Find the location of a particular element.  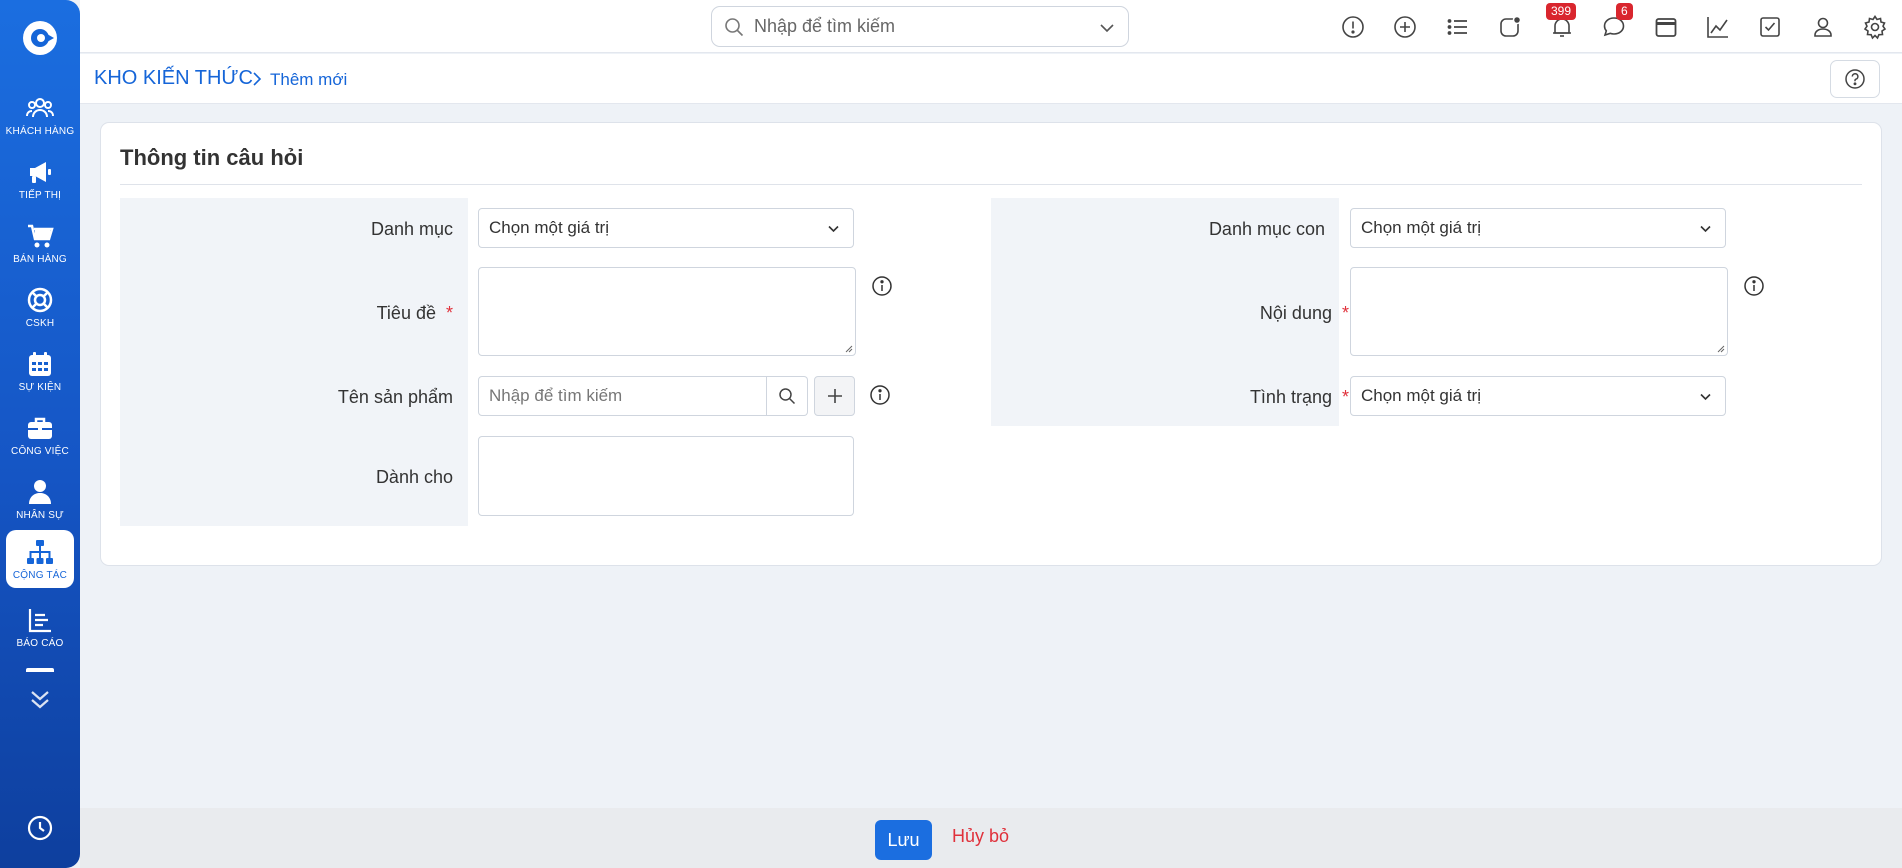

card-title: Thông tin câu hỏi is located at coordinates (212, 157).